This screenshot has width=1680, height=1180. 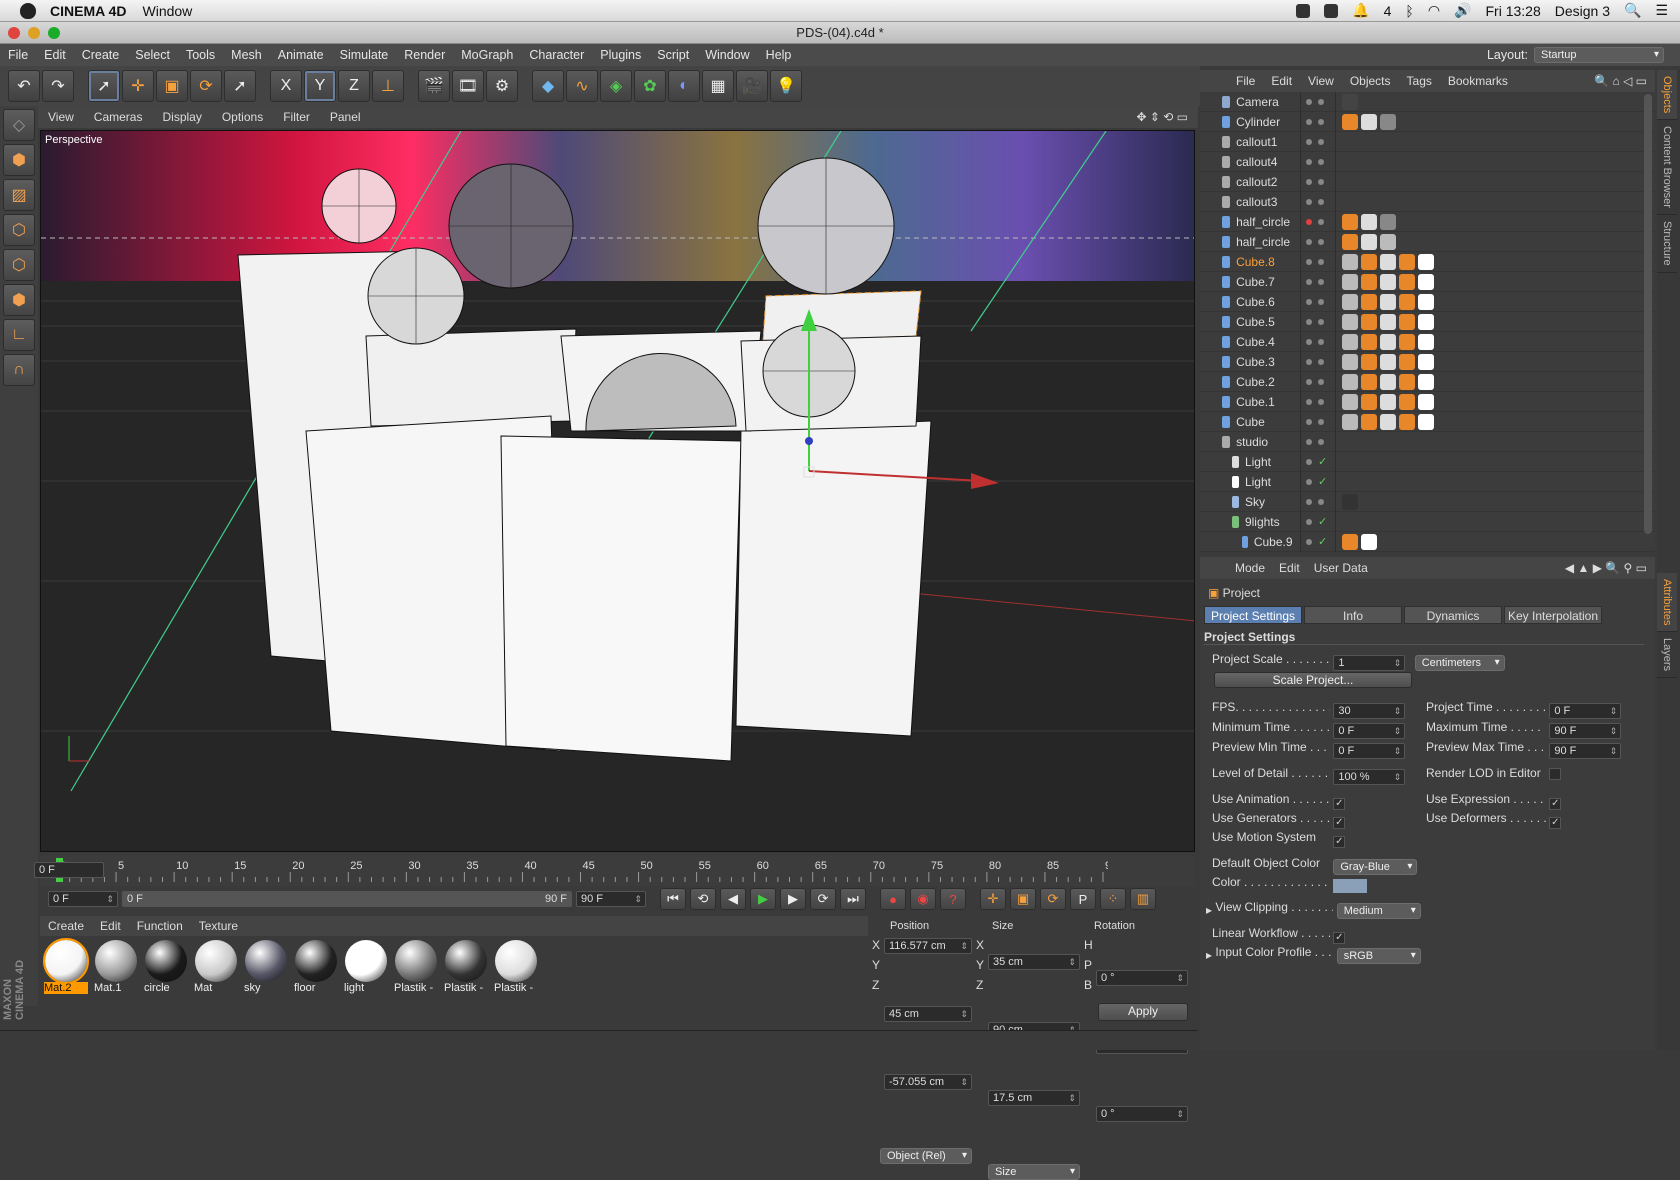 I want to click on minimize-window-button, so click(x=34, y=33).